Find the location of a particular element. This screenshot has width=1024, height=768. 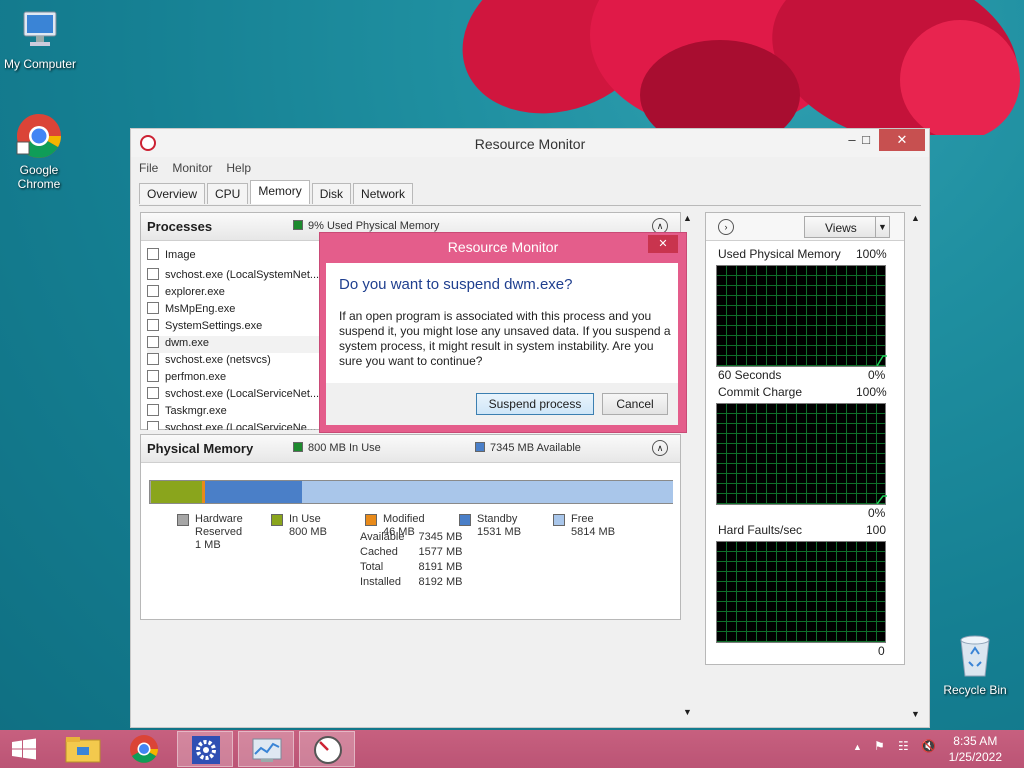

summary-row: Cached 1577 MB is located at coordinates (417, 552).